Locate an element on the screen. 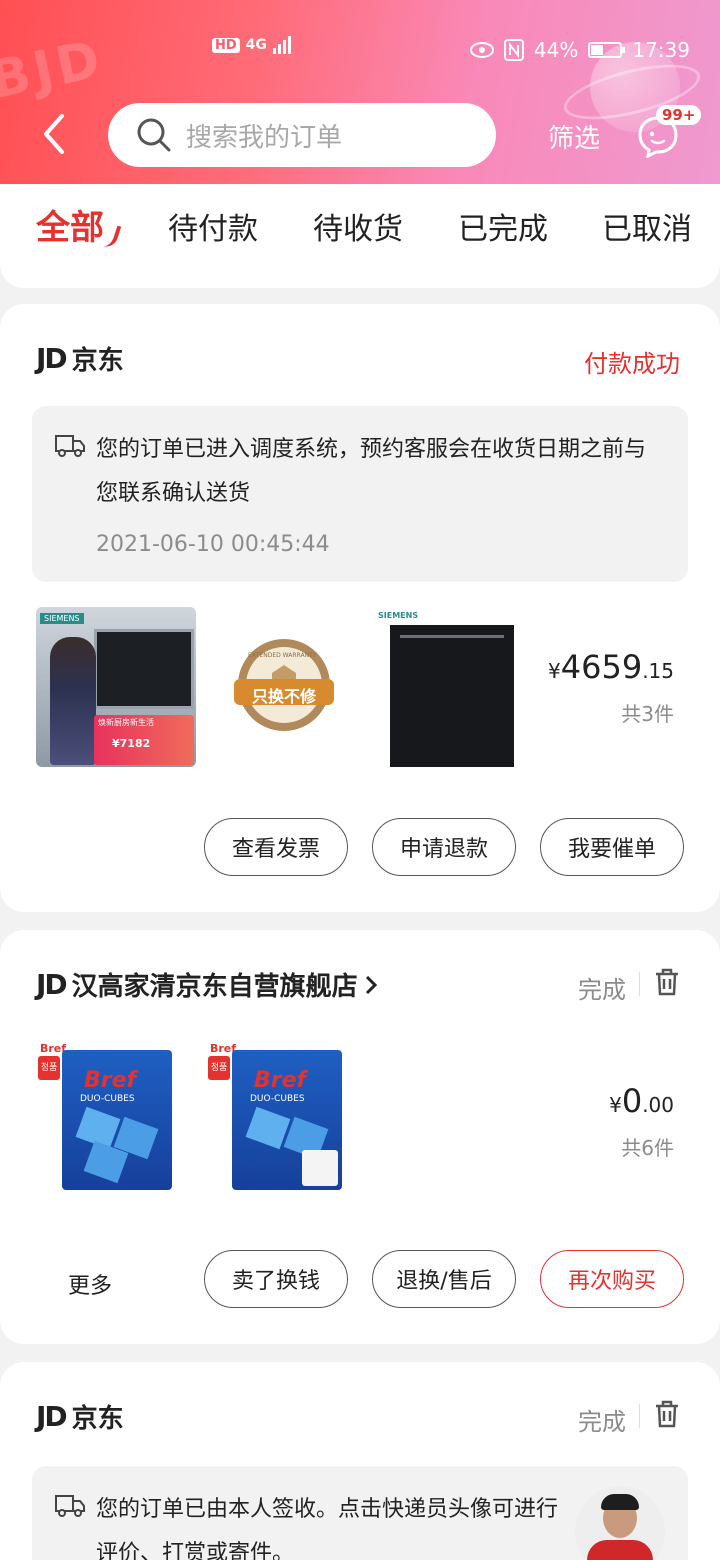  tab-pending-receipt: 待收货 is located at coordinates (358, 226).